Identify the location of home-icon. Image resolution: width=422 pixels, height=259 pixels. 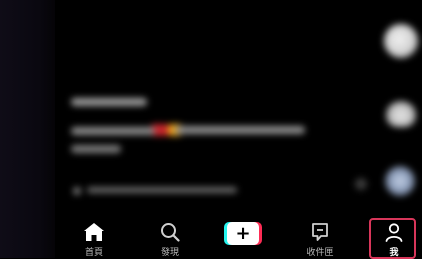
(94, 230).